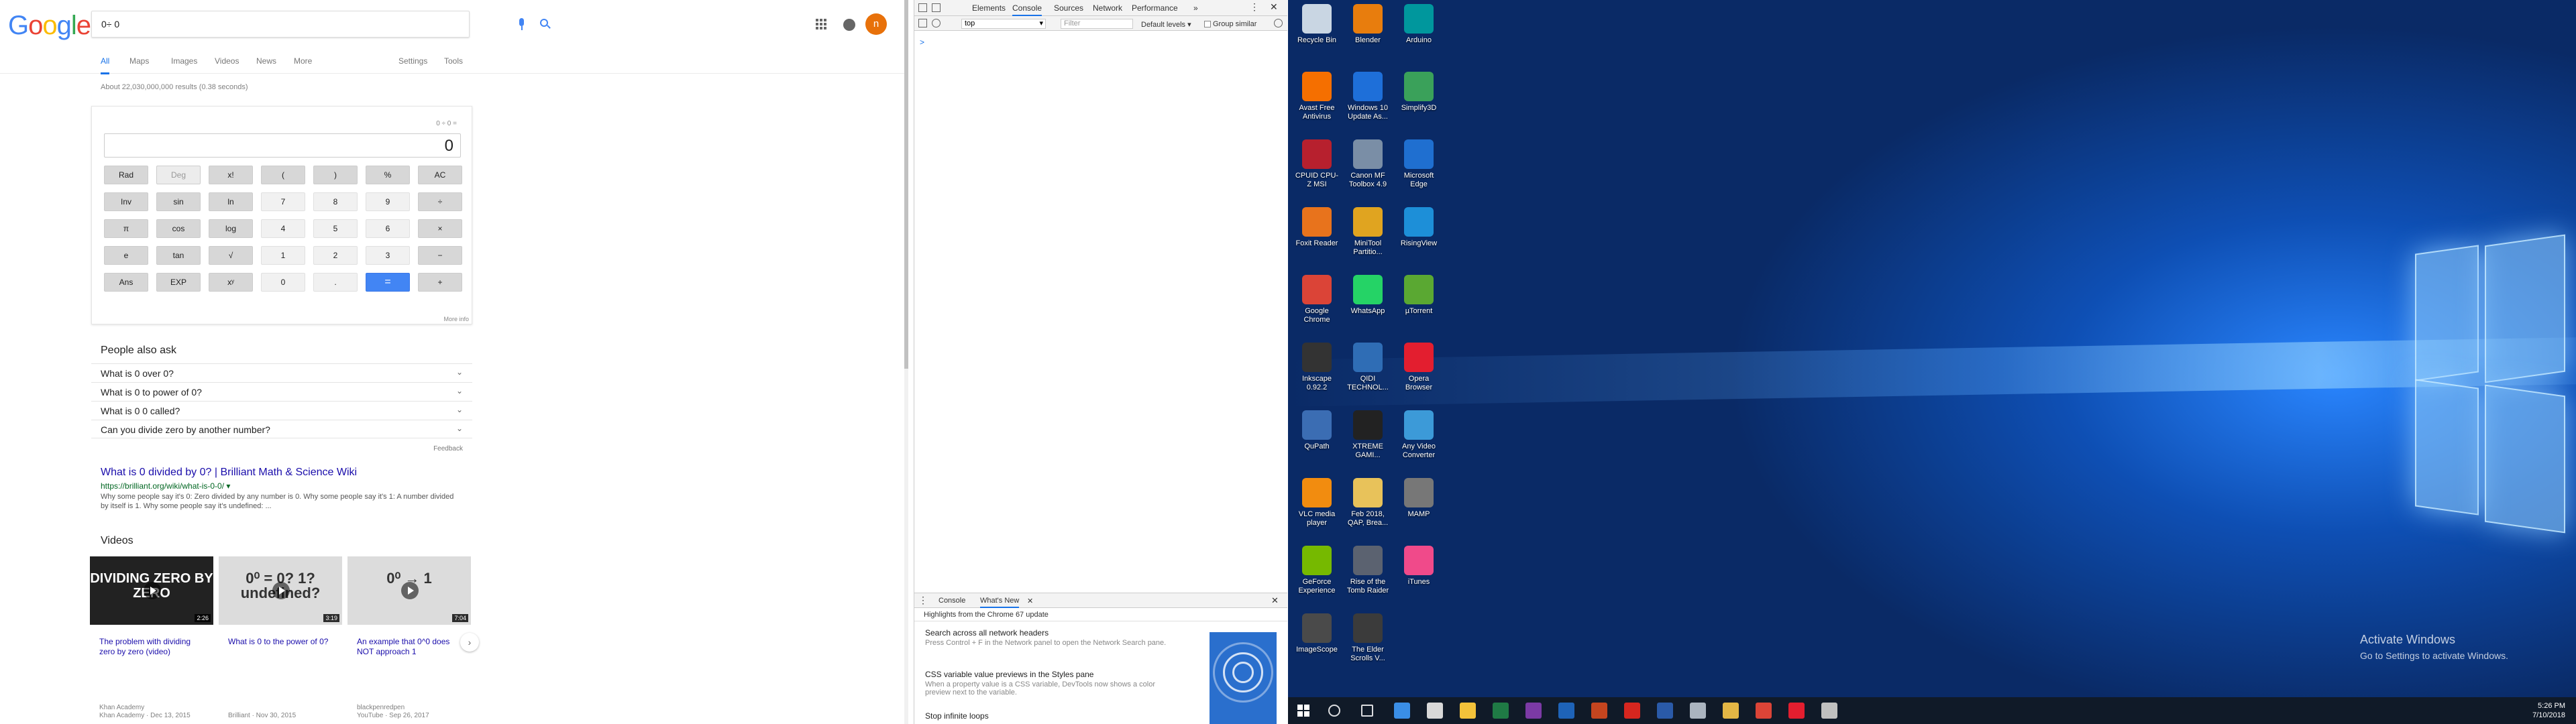 Image resolution: width=2576 pixels, height=724 pixels. What do you see at coordinates (1097, 24) in the screenshot?
I see `filter-input: Filter` at bounding box center [1097, 24].